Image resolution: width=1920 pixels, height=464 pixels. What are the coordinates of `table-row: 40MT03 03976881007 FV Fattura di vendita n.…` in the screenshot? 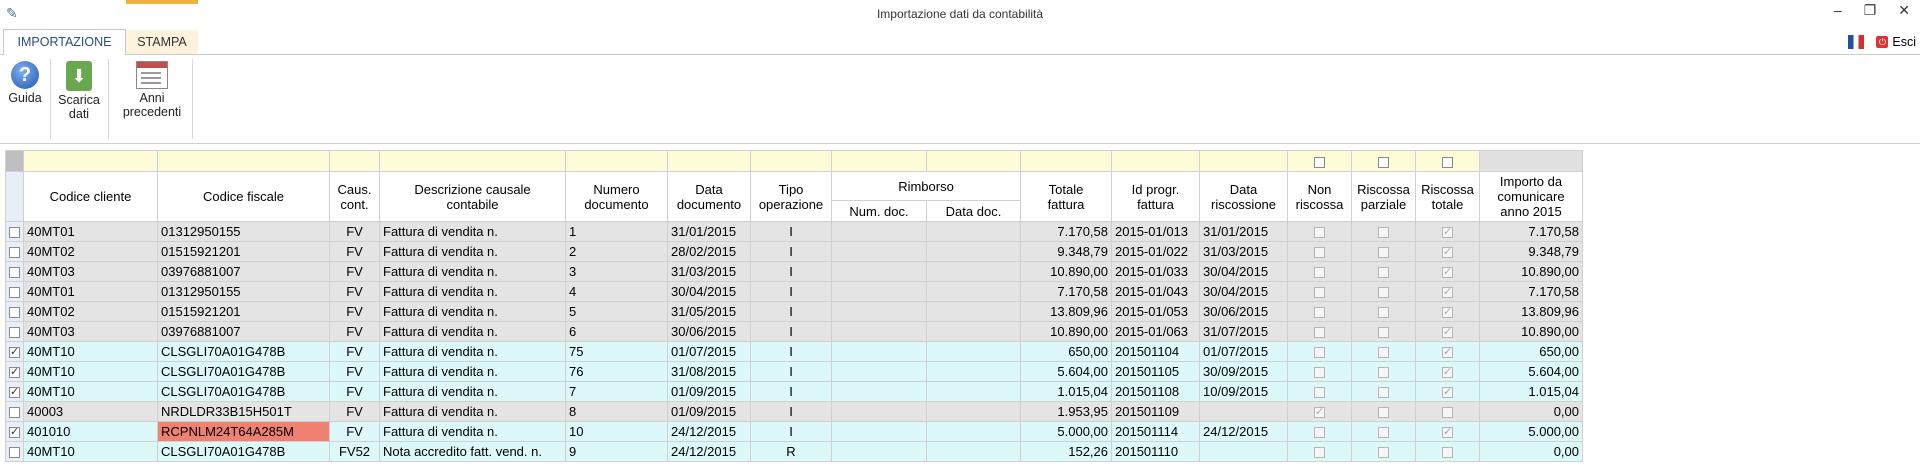 It's located at (794, 331).